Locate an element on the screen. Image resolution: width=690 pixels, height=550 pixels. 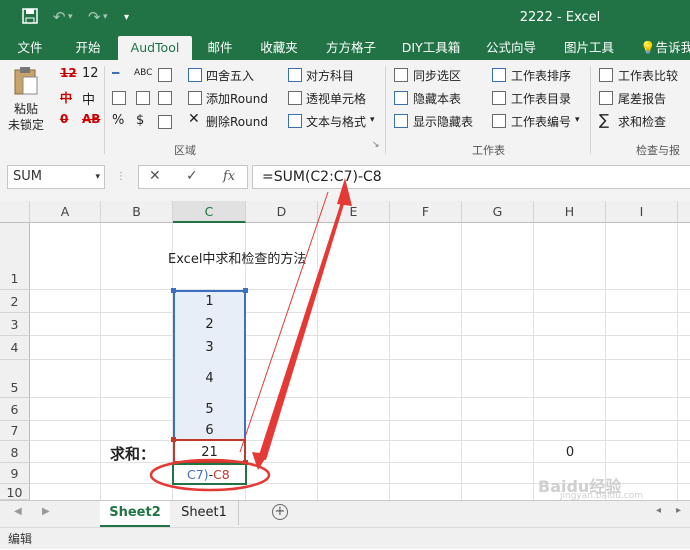
next-sheet-icon: ▶ is located at coordinates (46, 511).